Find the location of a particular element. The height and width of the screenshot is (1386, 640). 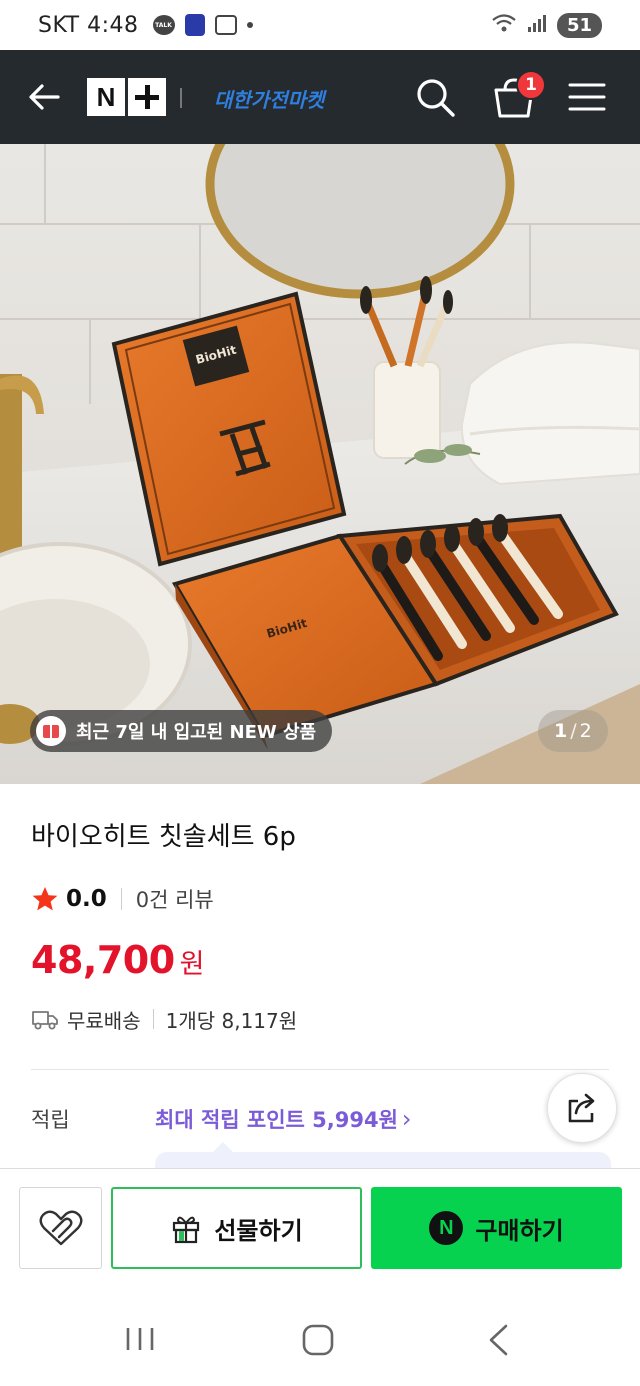

system-nav-bar is located at coordinates (320, 1336).